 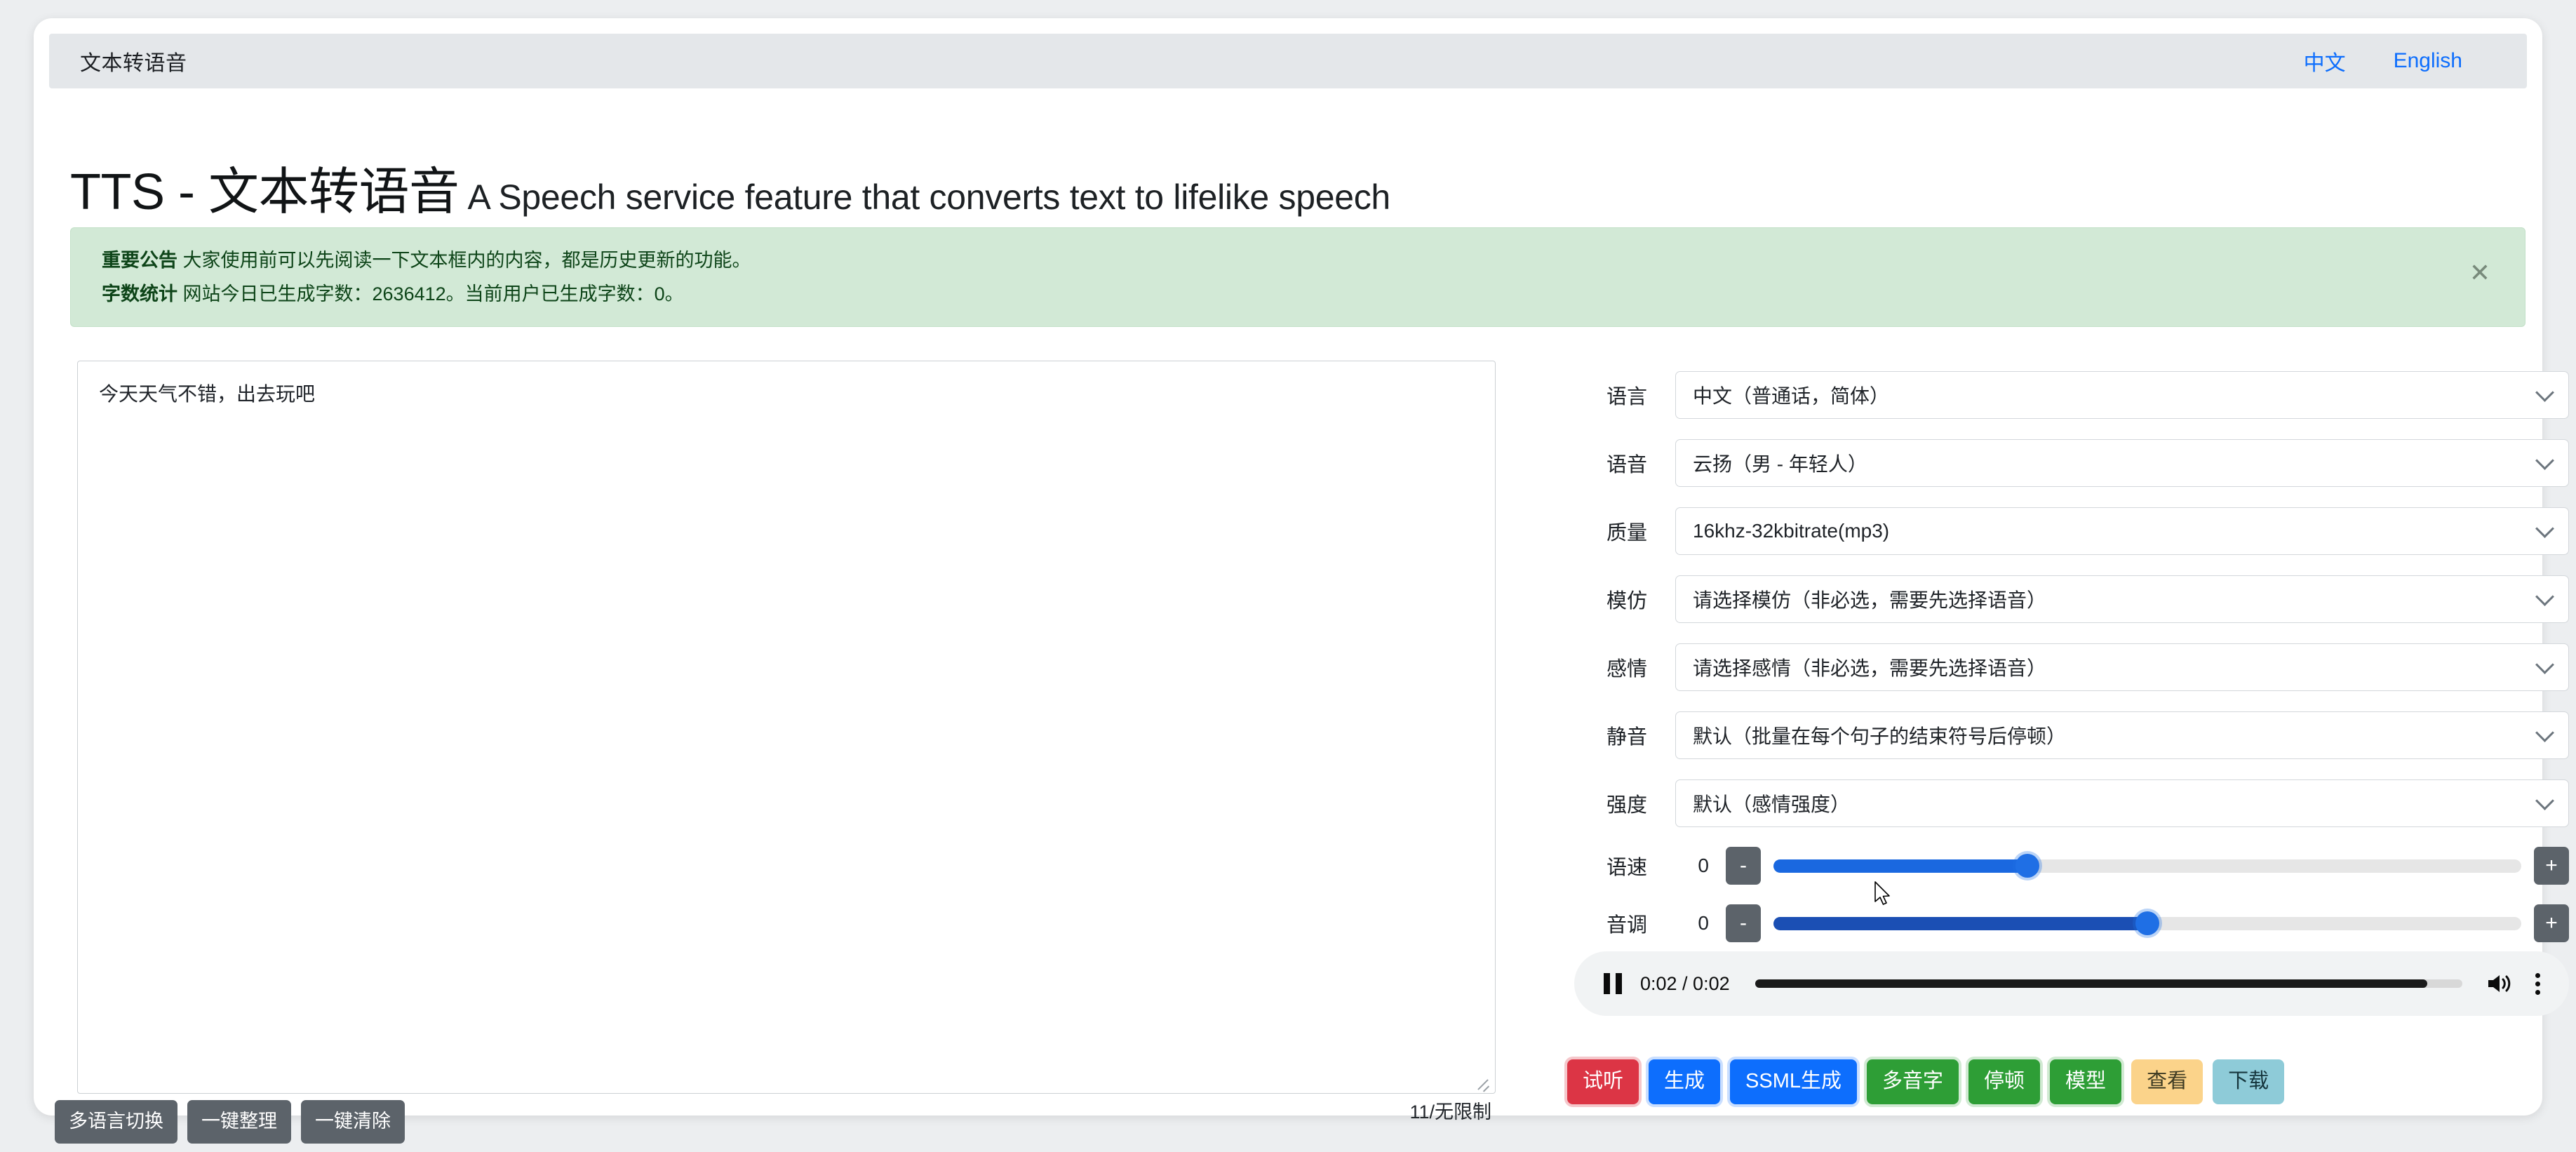 I want to click on select-style-value: 请选择模仿（非必选，需要先选择语音）, so click(x=1870, y=600).